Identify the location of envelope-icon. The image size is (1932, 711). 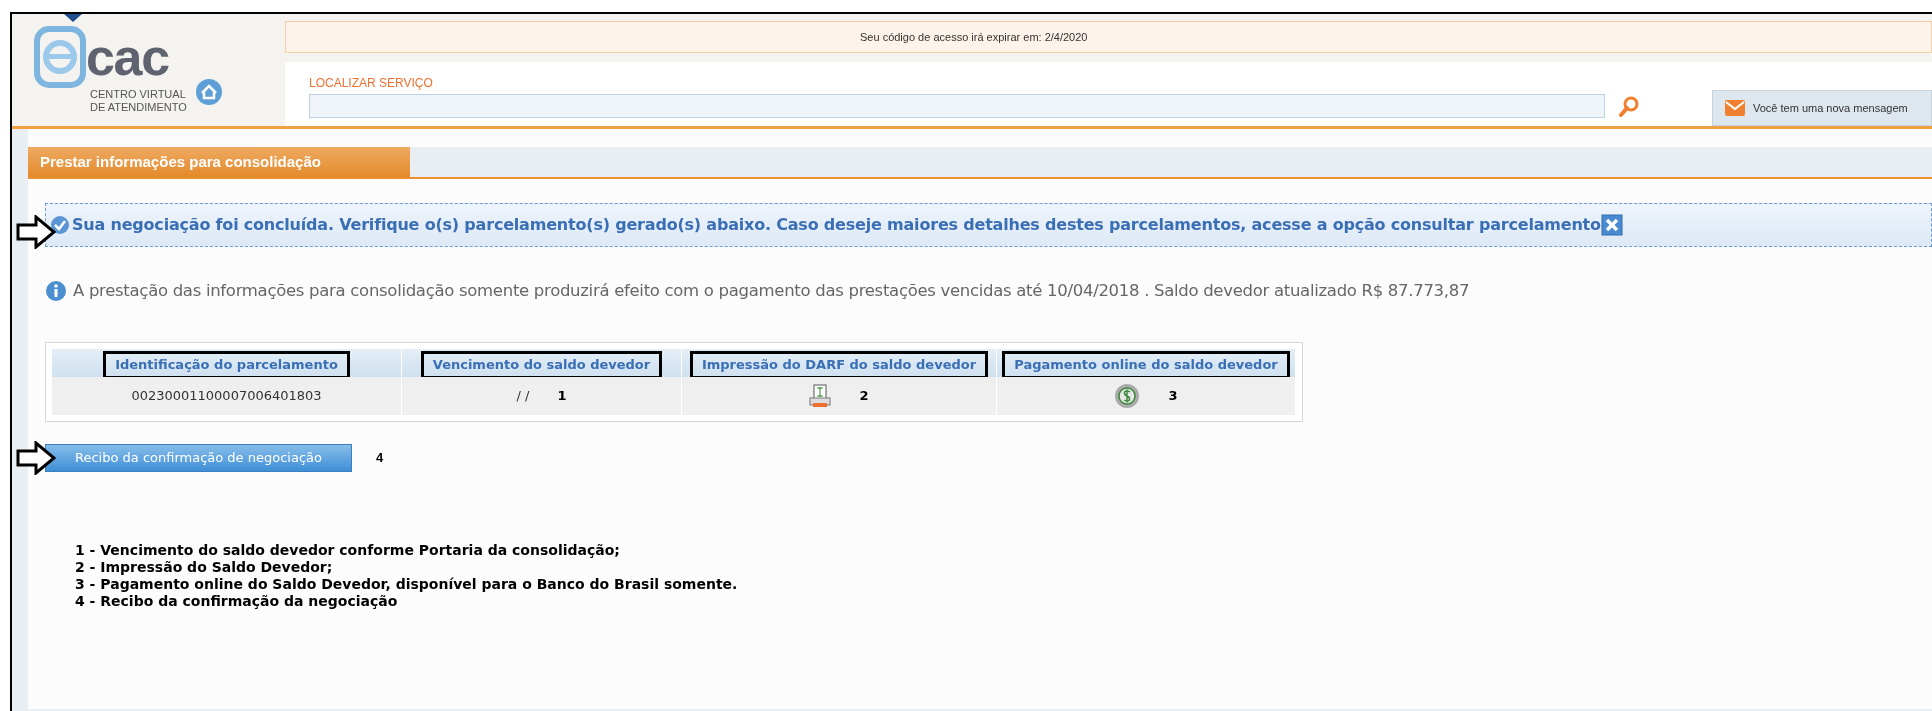
(1735, 108).